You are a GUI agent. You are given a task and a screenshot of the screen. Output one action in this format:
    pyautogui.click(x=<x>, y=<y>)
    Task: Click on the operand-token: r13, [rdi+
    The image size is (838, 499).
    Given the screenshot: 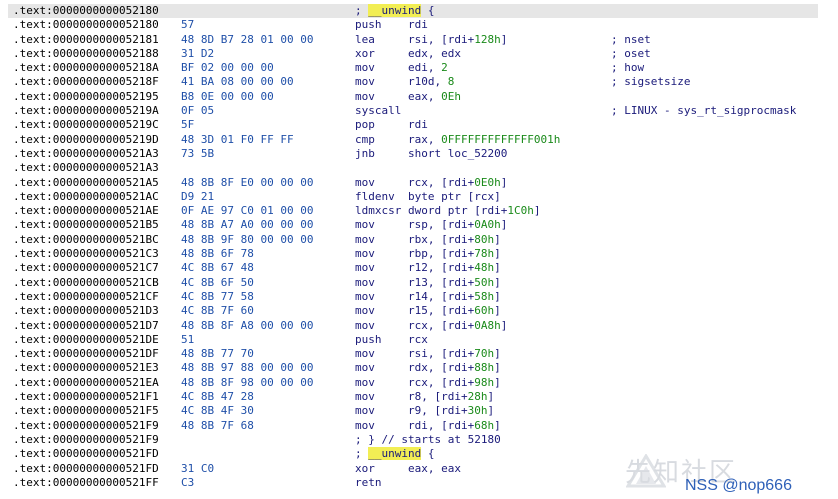 What is the action you would take?
    pyautogui.click(x=441, y=282)
    